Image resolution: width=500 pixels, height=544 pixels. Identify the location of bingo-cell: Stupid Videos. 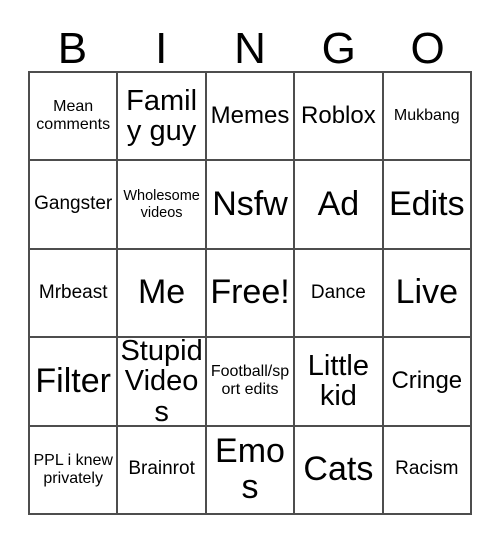
(162, 382).